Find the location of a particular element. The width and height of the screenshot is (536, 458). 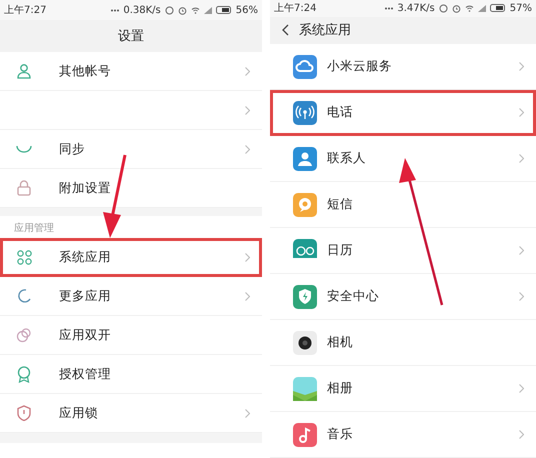

settings-row: 应用双开 is located at coordinates (131, 335).